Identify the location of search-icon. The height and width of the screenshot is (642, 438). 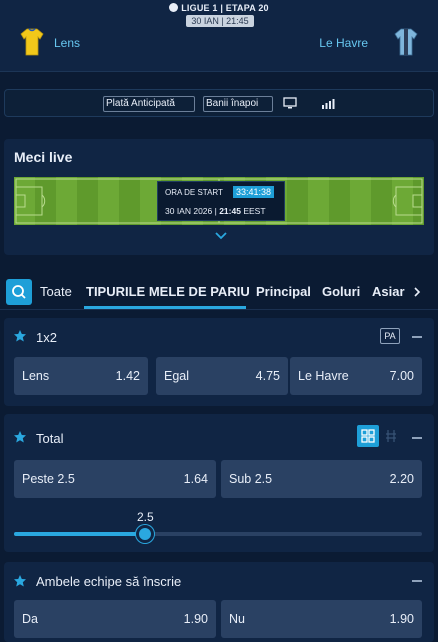
(19, 292).